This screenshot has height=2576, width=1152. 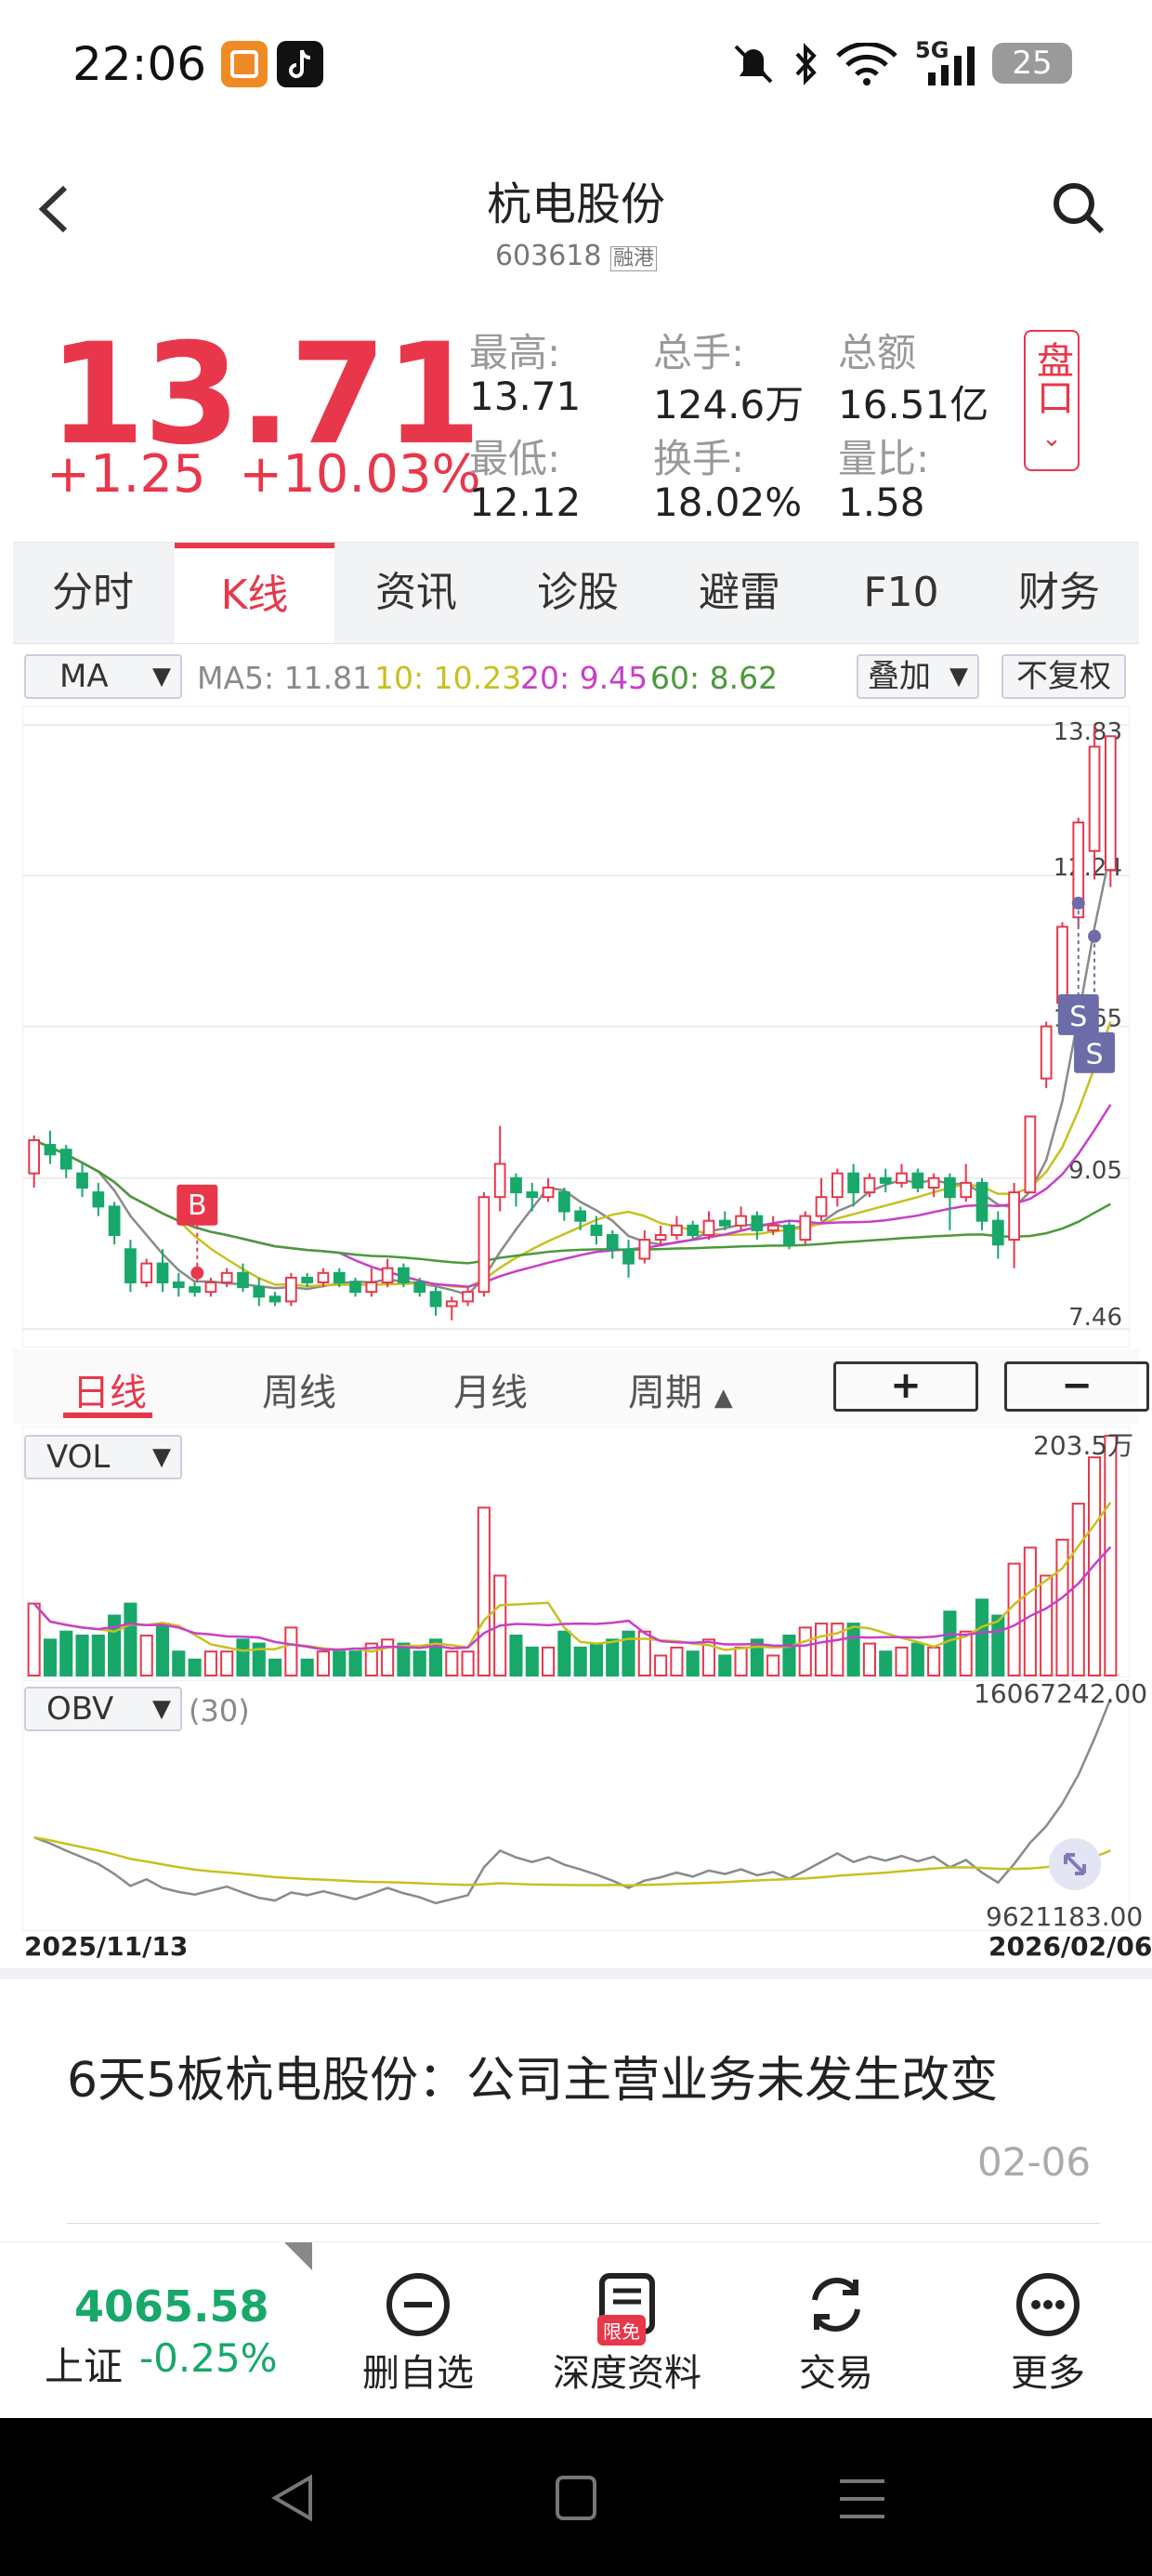 What do you see at coordinates (918, 676) in the screenshot?
I see `overlay-selector: 叠加 ▼` at bounding box center [918, 676].